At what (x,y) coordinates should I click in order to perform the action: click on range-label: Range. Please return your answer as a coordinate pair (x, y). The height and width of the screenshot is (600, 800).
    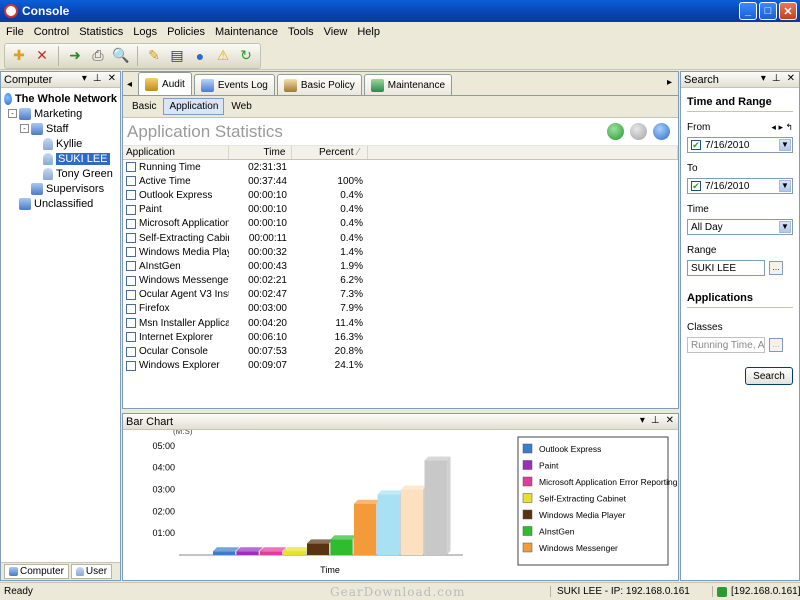
    Looking at the image, I should click on (702, 250).